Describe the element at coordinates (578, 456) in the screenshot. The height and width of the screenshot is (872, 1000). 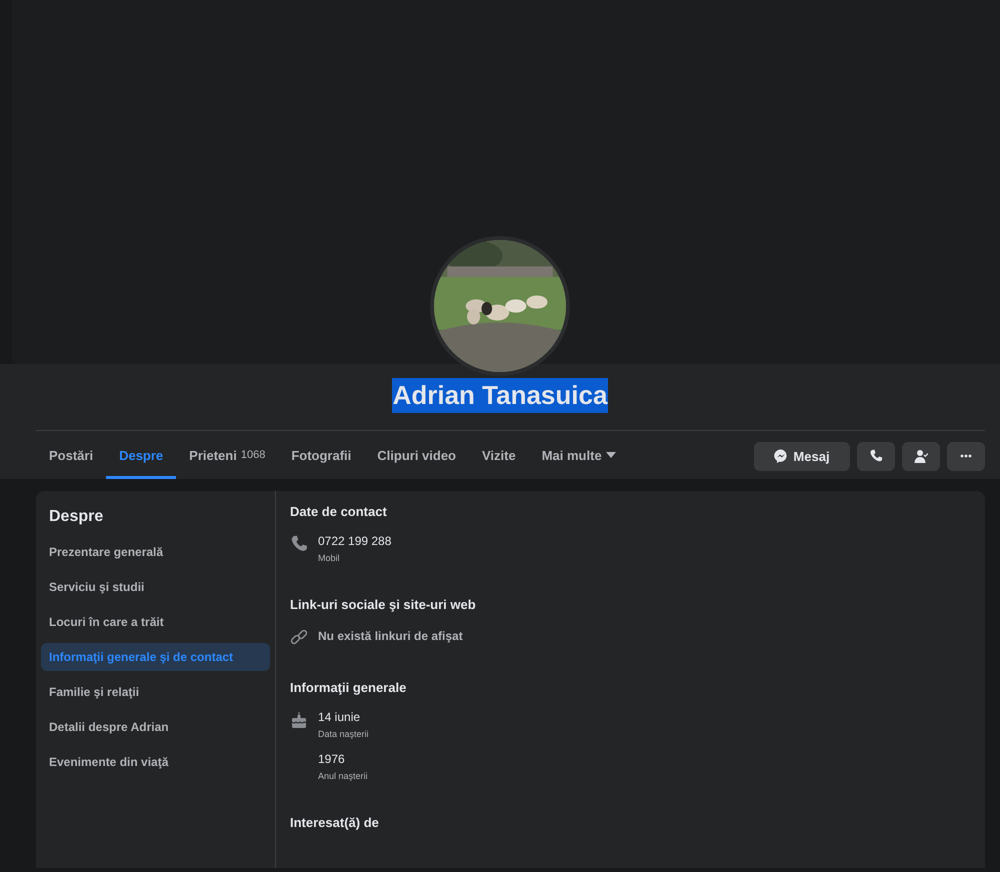
I see `profile-tab: Mai multe` at that location.